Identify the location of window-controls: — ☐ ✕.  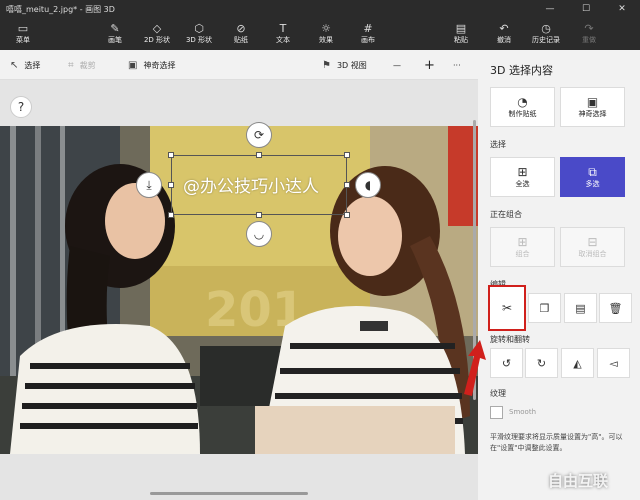
(586, 9).